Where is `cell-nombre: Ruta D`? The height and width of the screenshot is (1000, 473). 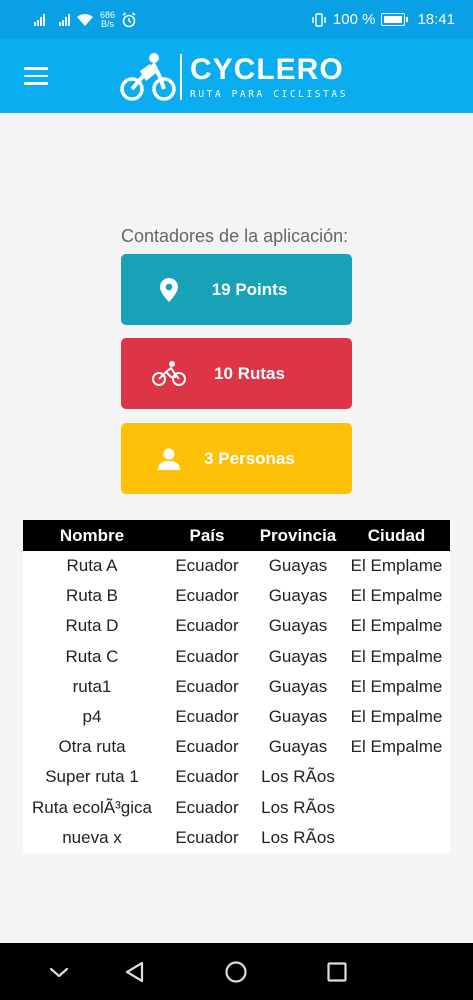
cell-nombre: Ruta D is located at coordinates (92, 626).